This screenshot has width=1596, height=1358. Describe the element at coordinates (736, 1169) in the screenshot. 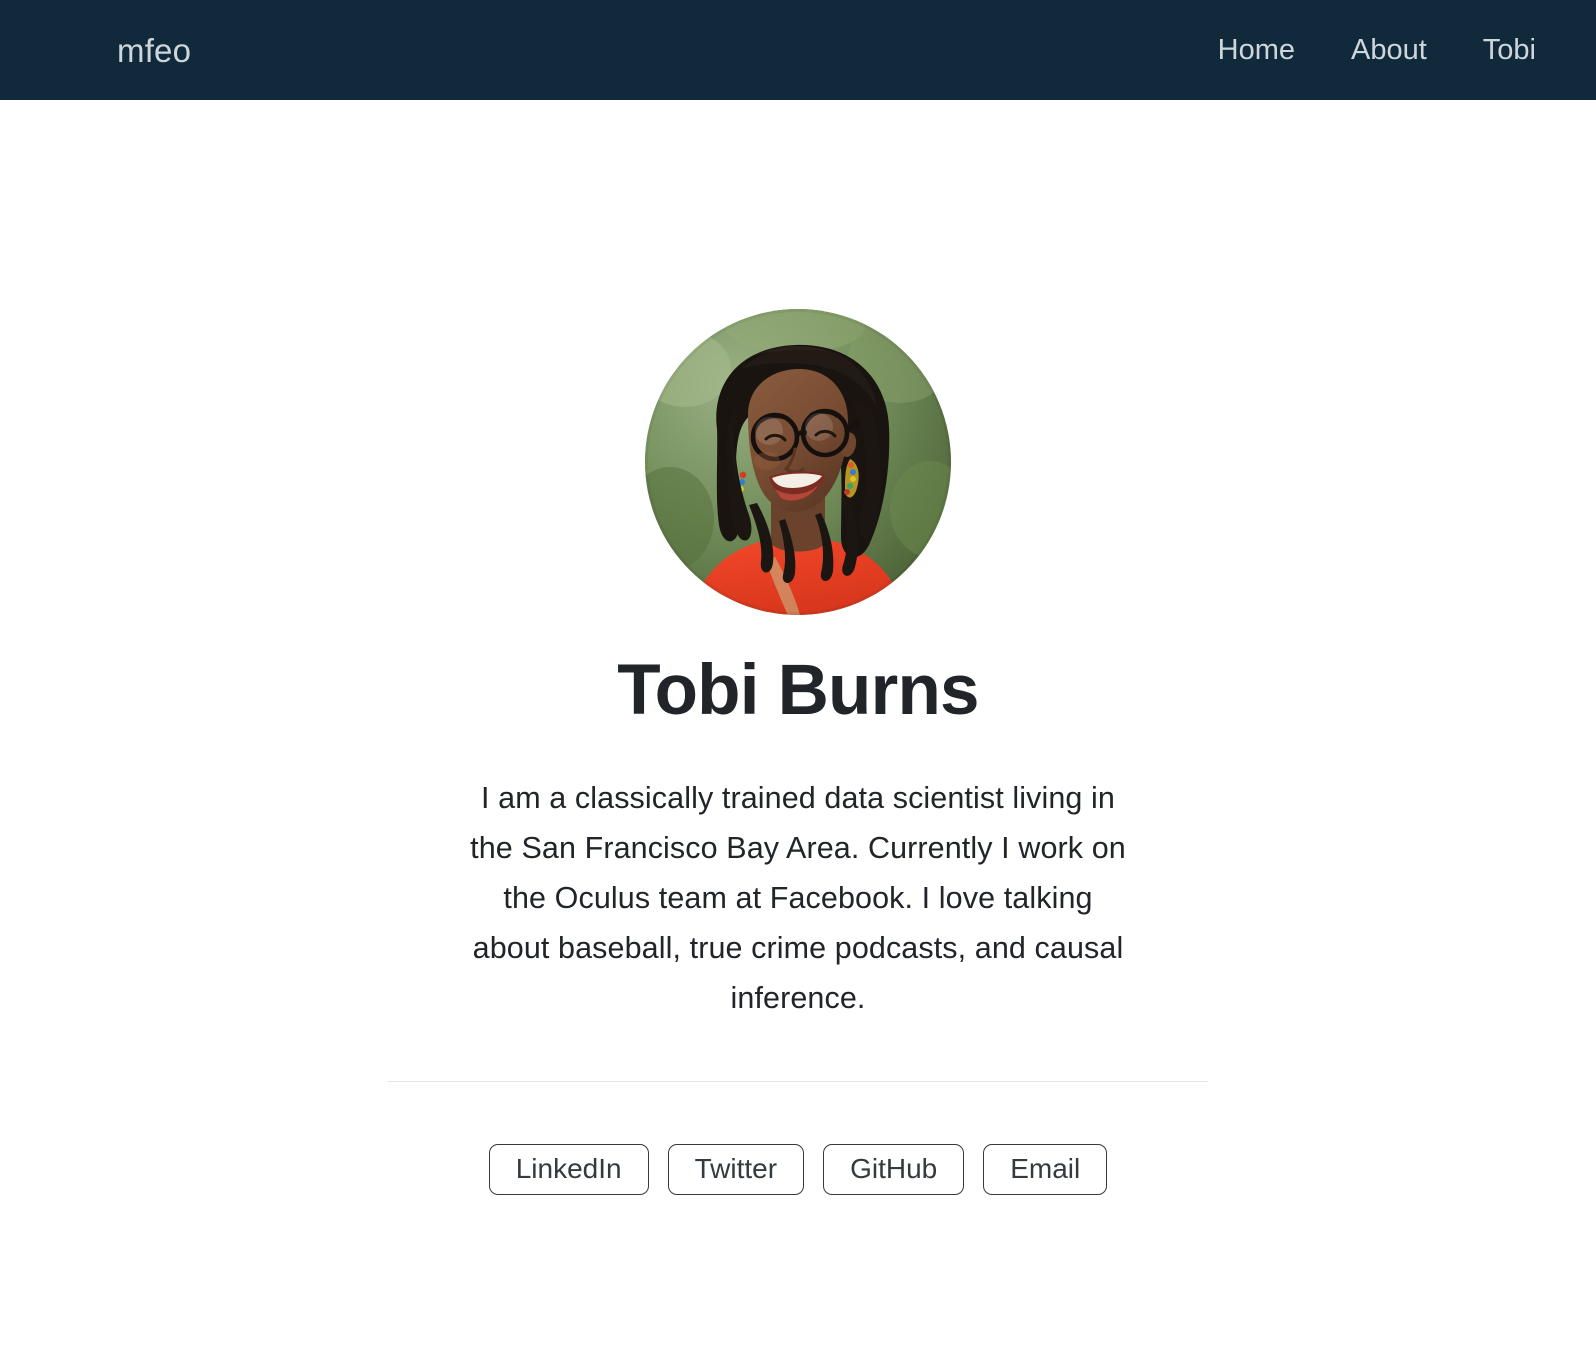

I see `link-button-twitter: Twitter` at that location.